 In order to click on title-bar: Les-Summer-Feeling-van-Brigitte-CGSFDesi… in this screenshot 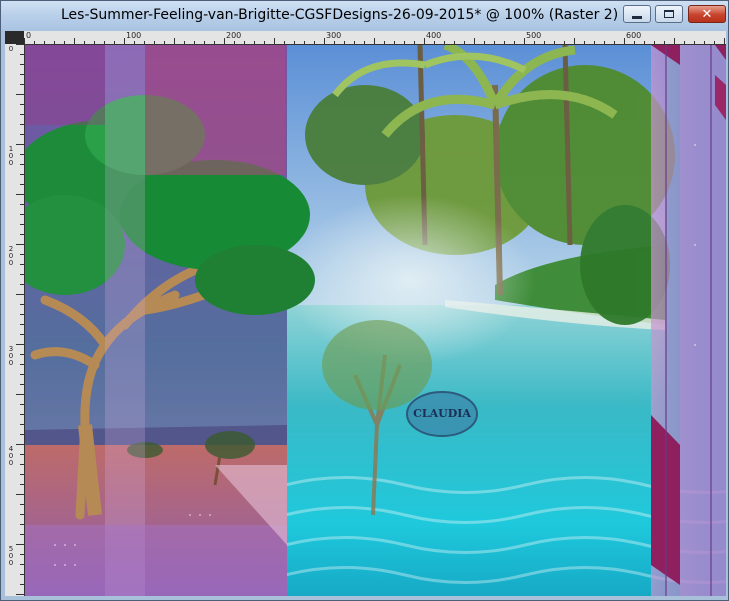, I will do `click(364, 16)`.